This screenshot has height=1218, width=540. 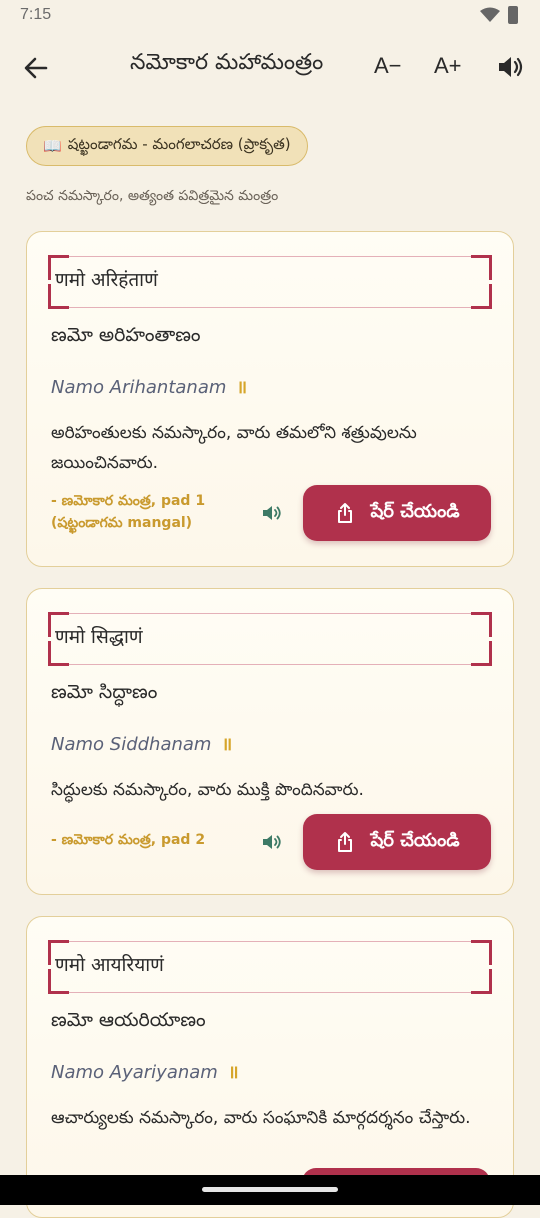 I want to click on transliteration: Namo Arihantanam ॥, so click(x=149, y=387).